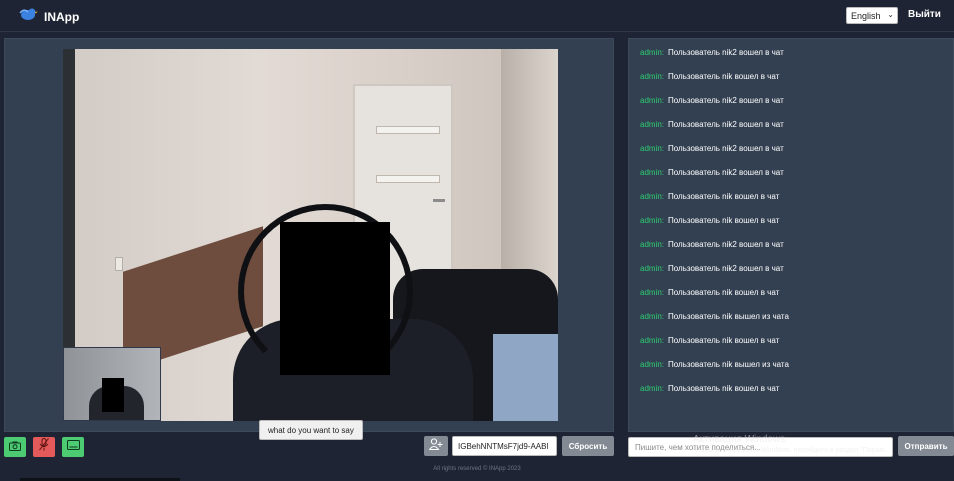 The width and height of the screenshot is (954, 481). I want to click on footer-copyright: All rights reserved © INApp 2023, so click(477, 469).